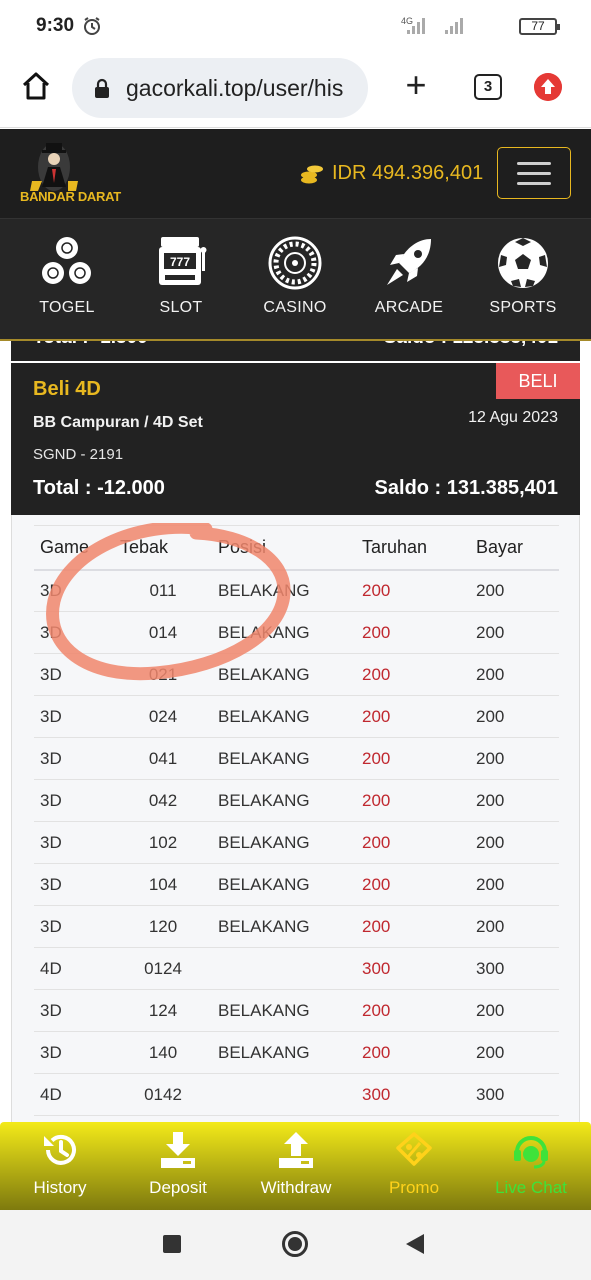  I want to click on nav-label: History, so click(60, 1187).